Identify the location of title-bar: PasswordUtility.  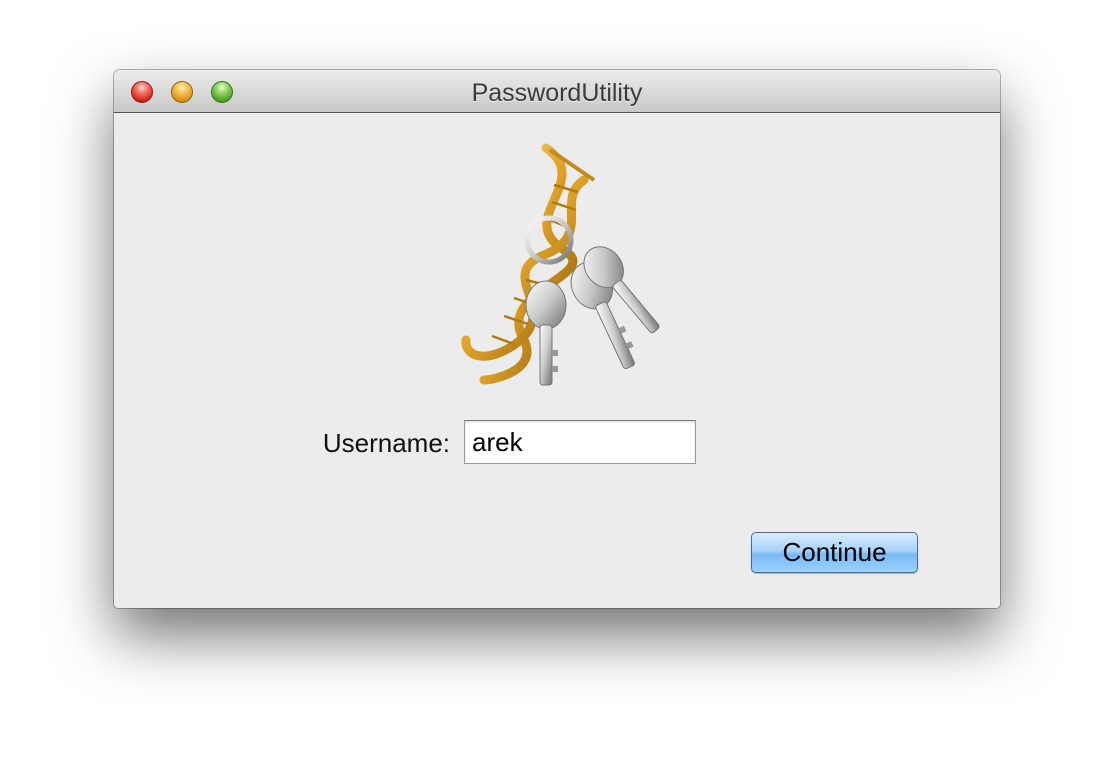
(557, 91).